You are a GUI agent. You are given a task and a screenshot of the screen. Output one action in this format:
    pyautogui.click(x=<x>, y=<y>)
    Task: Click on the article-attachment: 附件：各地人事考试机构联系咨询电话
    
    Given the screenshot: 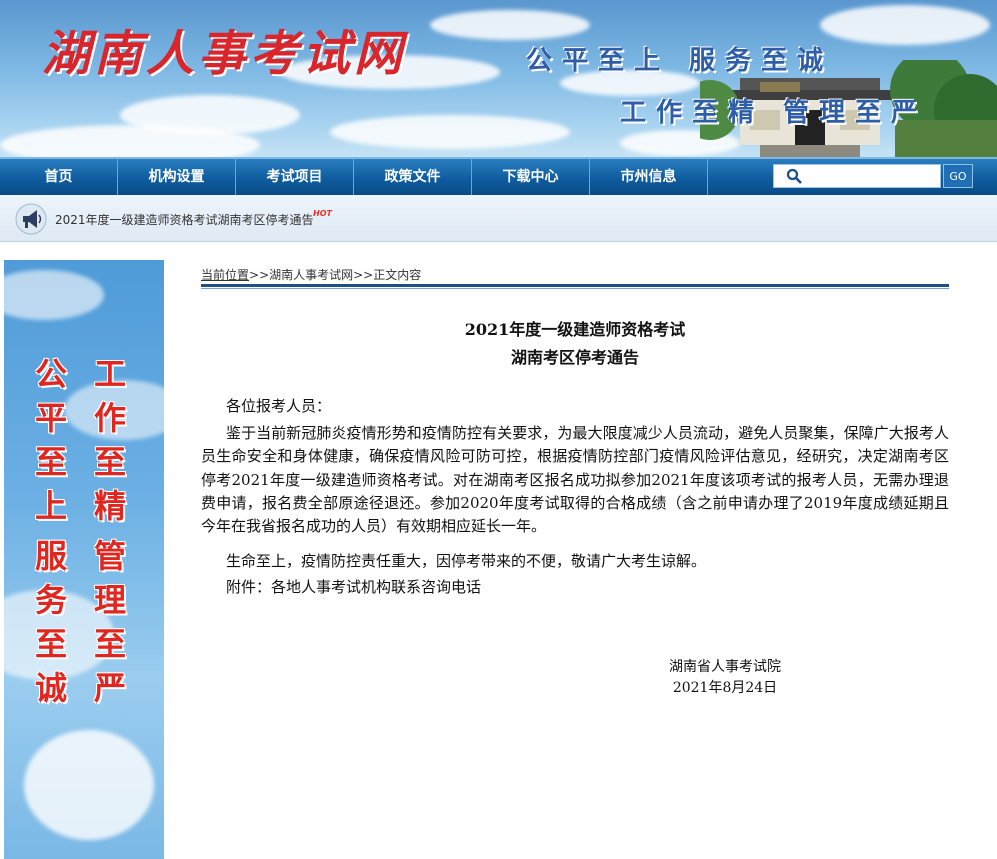 What is the action you would take?
    pyautogui.click(x=575, y=587)
    